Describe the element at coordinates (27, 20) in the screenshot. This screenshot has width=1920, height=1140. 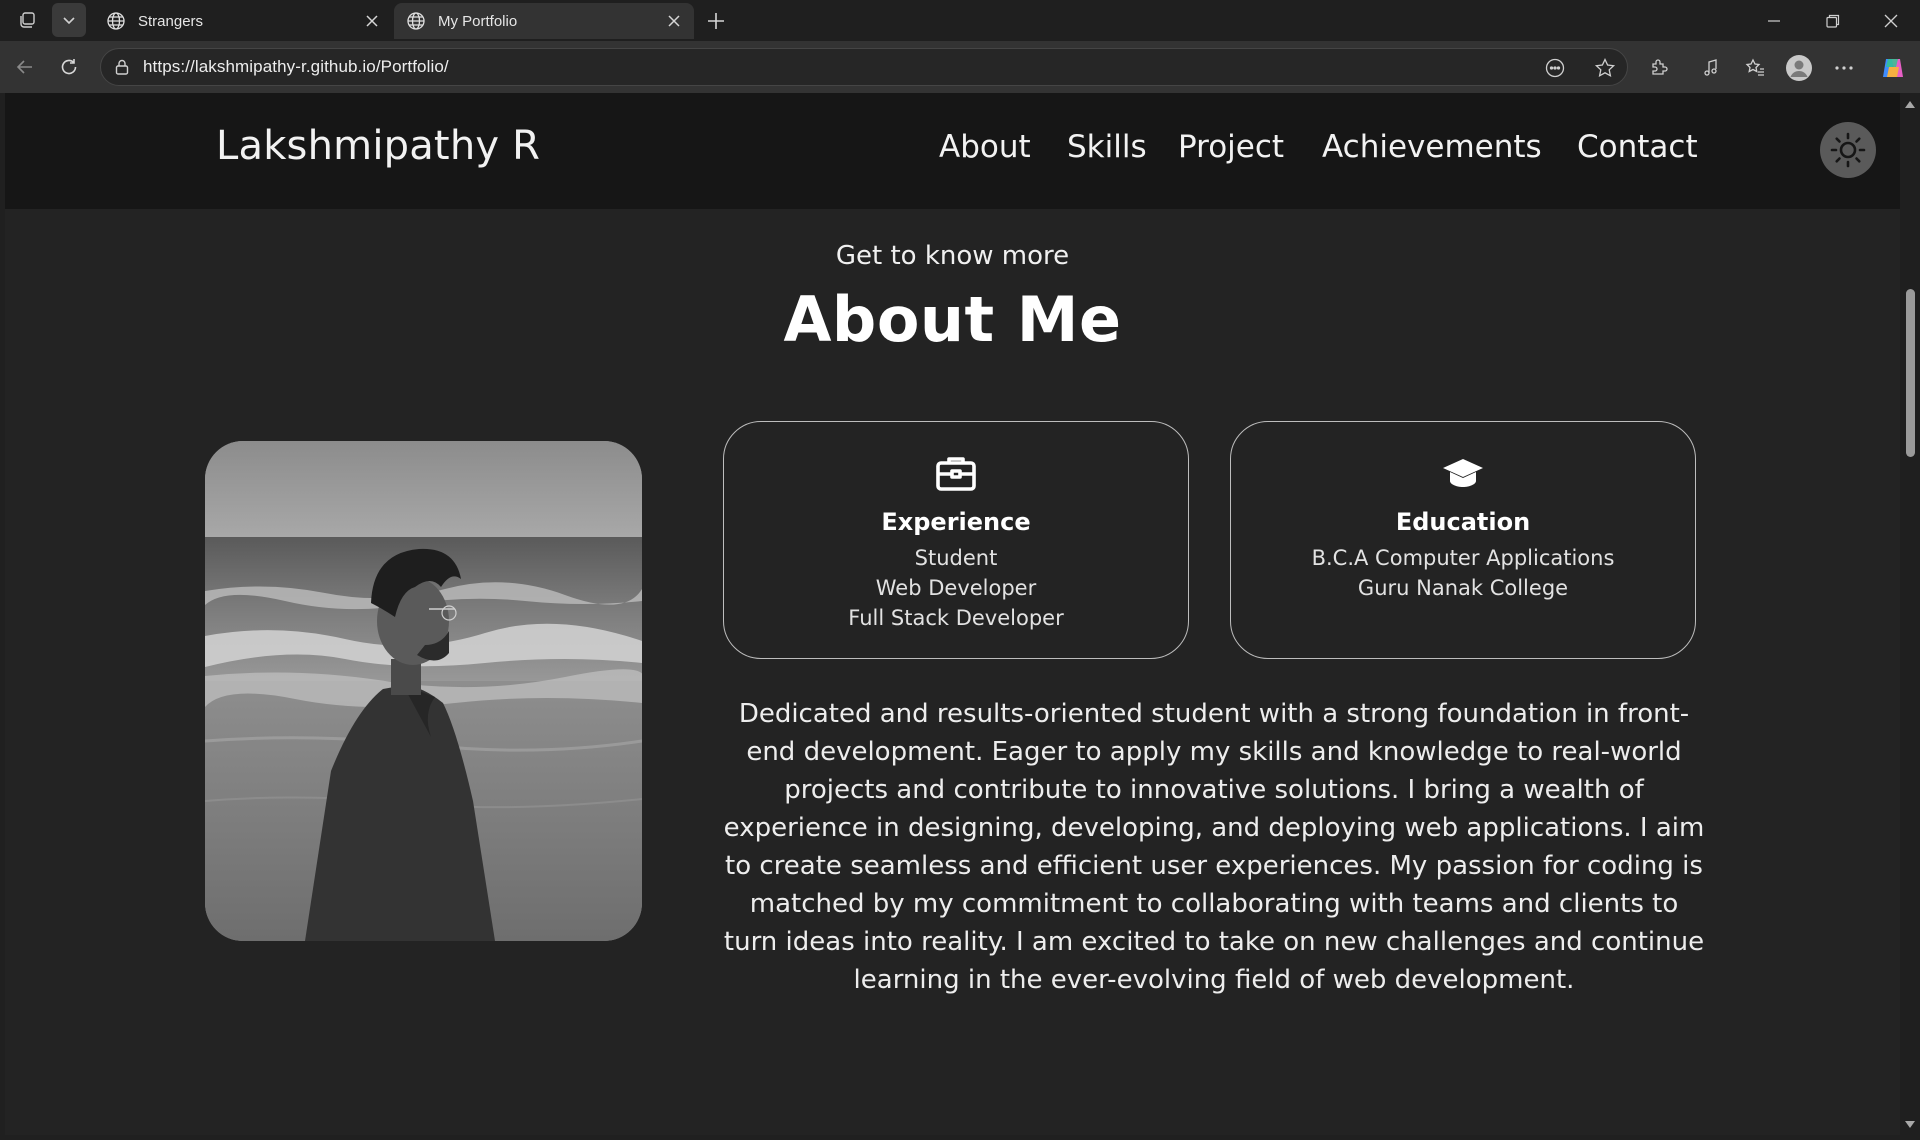
I see `workspaces-icon` at that location.